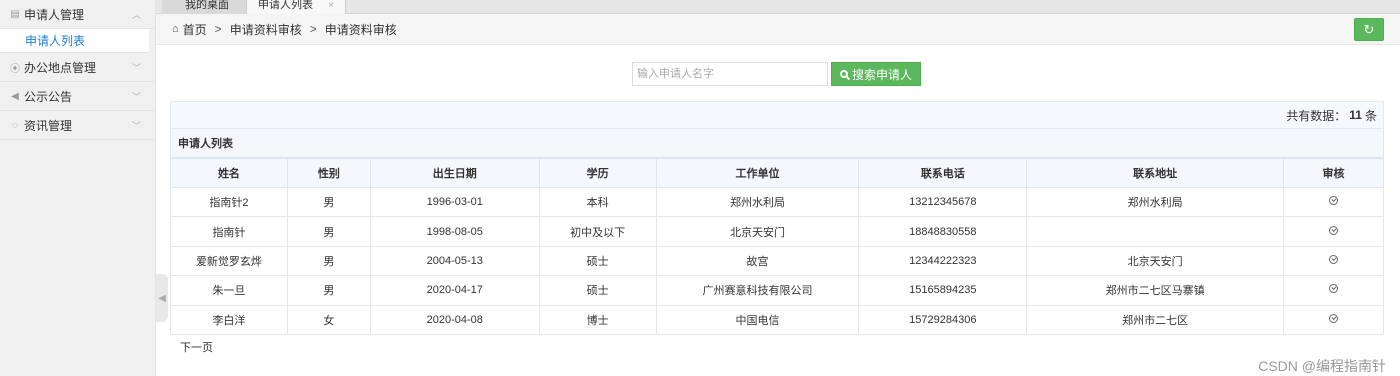 The width and height of the screenshot is (1400, 376). What do you see at coordinates (777, 143) in the screenshot?
I see `table-title: 申请人列表` at bounding box center [777, 143].